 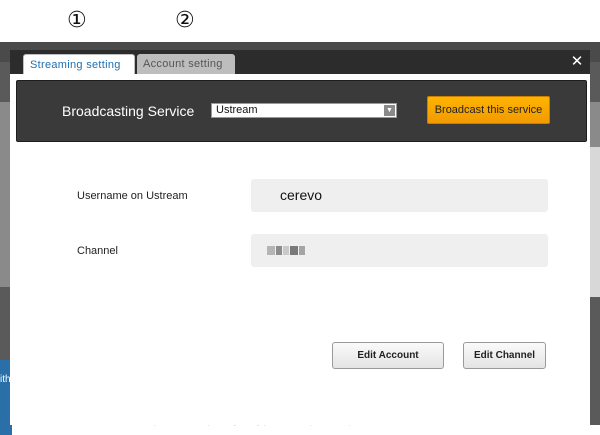 What do you see at coordinates (504, 355) in the screenshot?
I see `edit-channel-button: Edit Channel` at bounding box center [504, 355].